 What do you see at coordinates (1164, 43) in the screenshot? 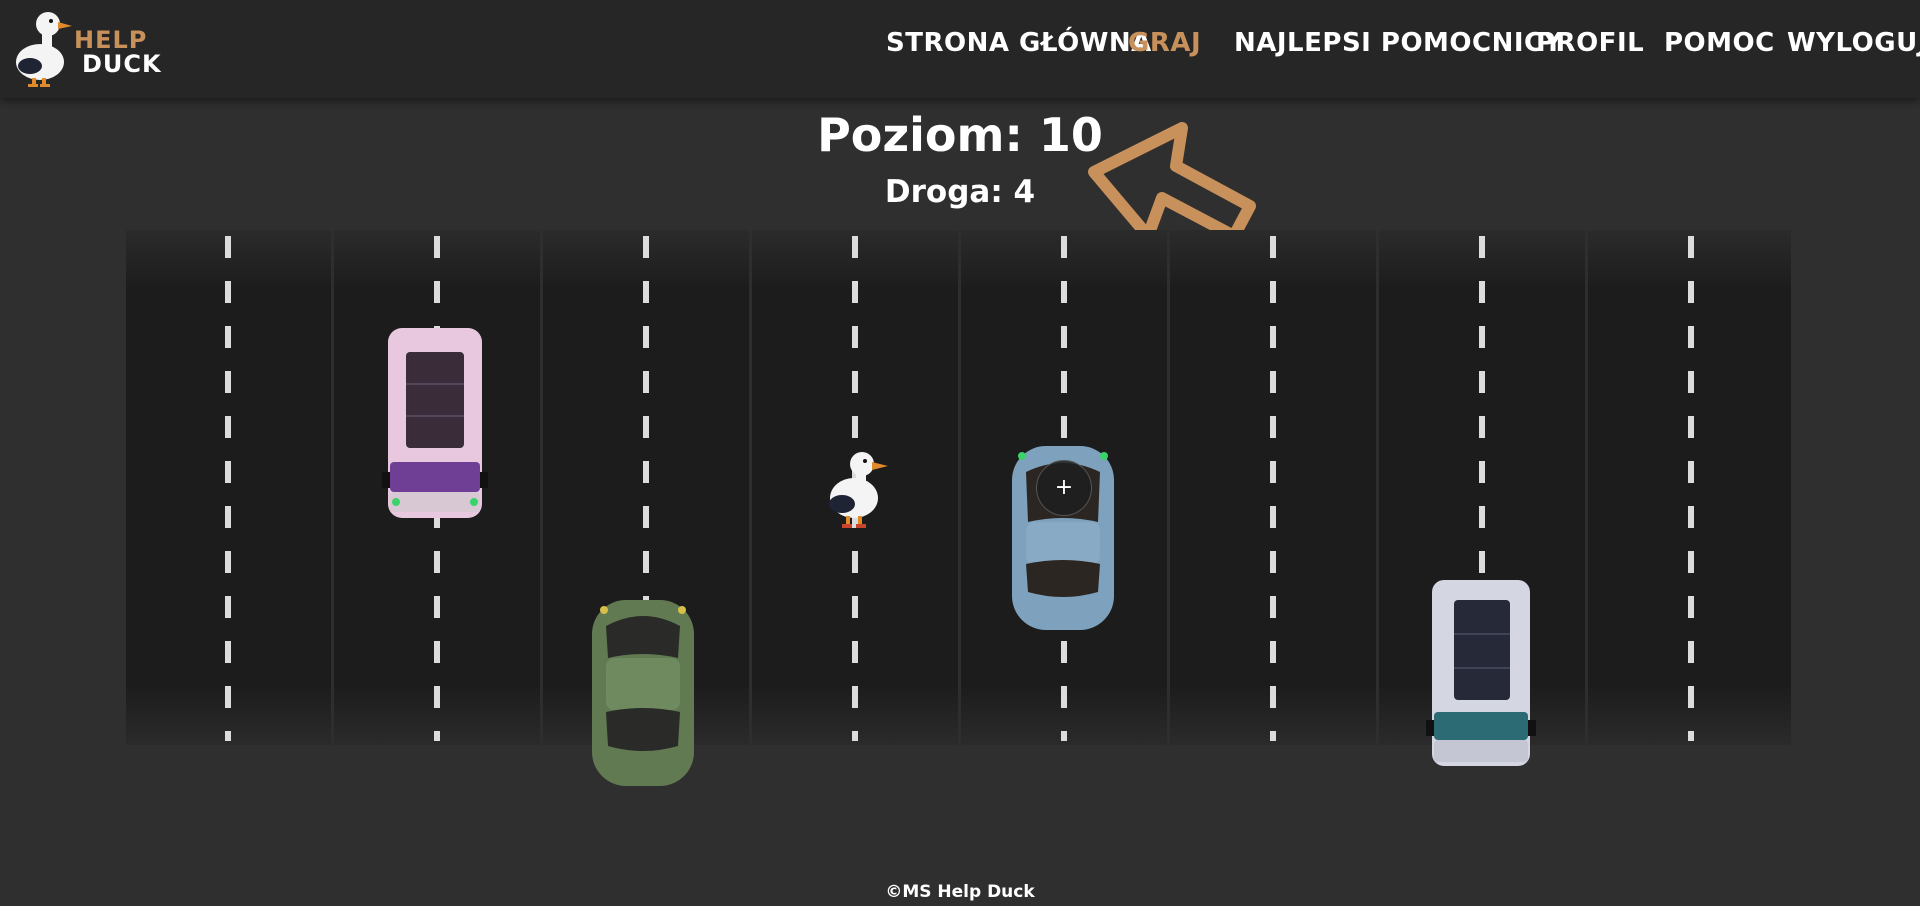
I see `nav-play: Graj` at bounding box center [1164, 43].